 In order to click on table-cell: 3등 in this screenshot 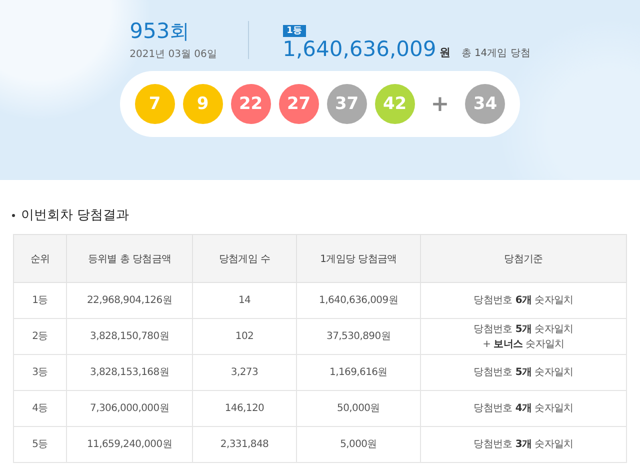, I will do `click(40, 372)`.